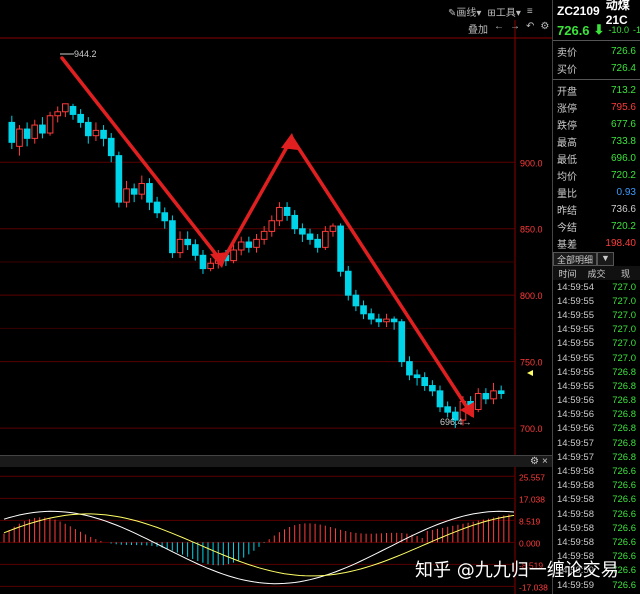  Describe the element at coordinates (620, 243) in the screenshot. I see `quote-value: 198.40` at that location.